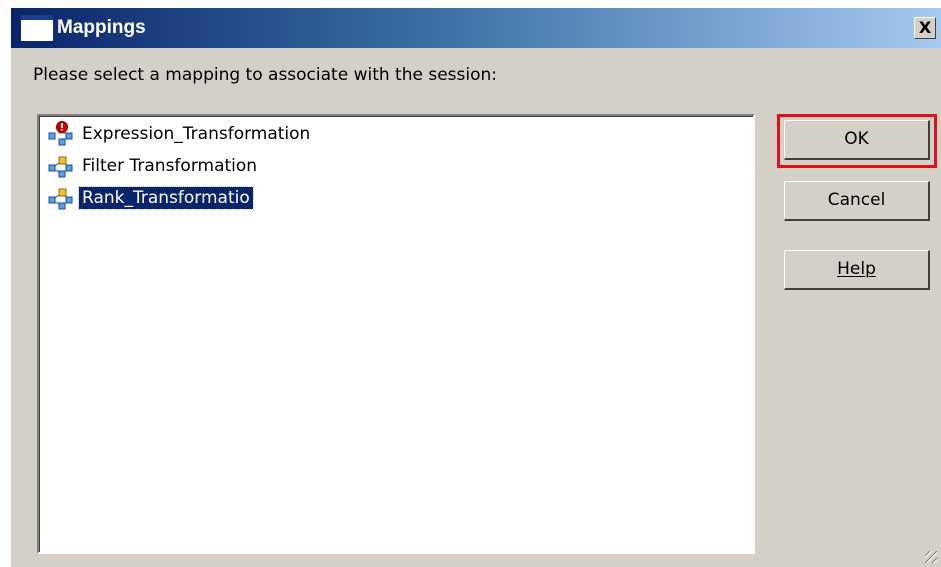 Image resolution: width=941 pixels, height=567 pixels. Describe the element at coordinates (166, 198) in the screenshot. I see `list-item-label: Rank_Transformatio` at that location.